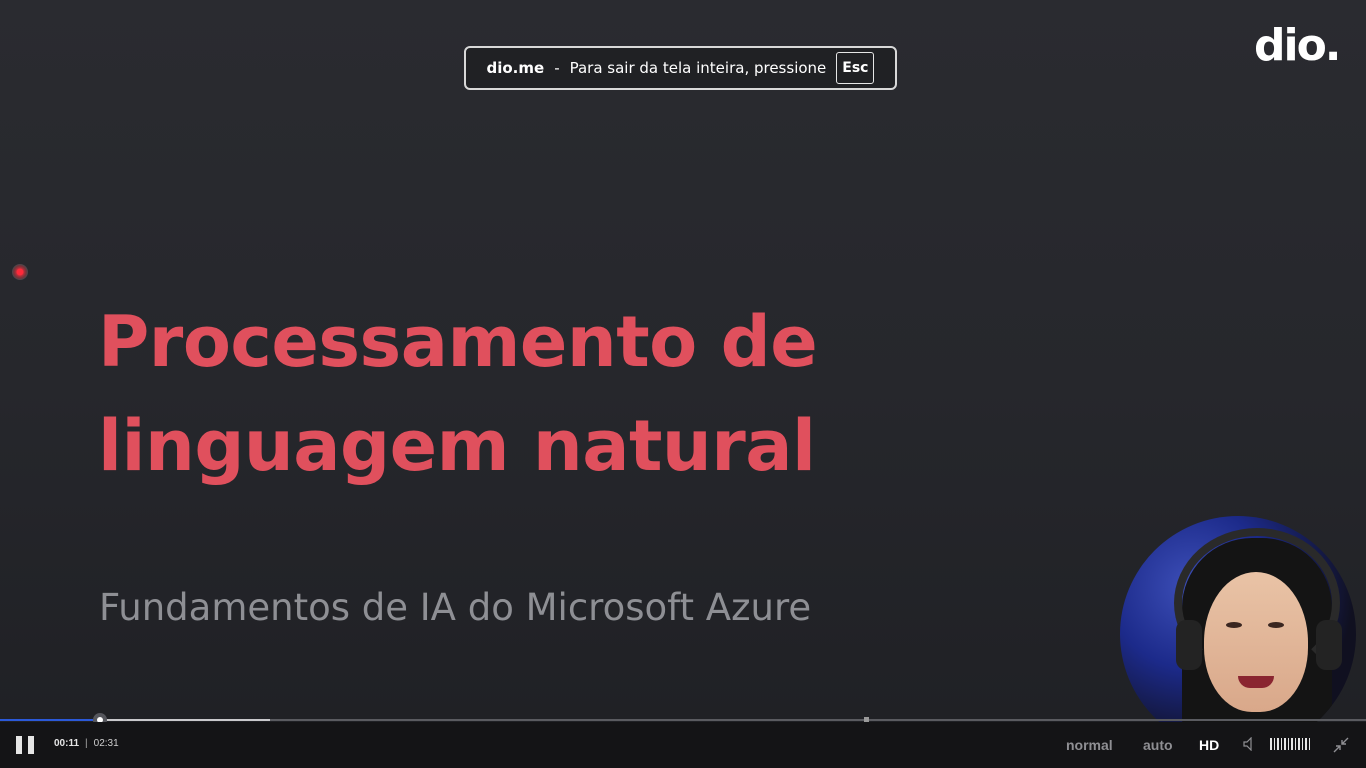 This screenshot has height=768, width=1366. What do you see at coordinates (1089, 745) in the screenshot?
I see `playback-speed-button: normal` at bounding box center [1089, 745].